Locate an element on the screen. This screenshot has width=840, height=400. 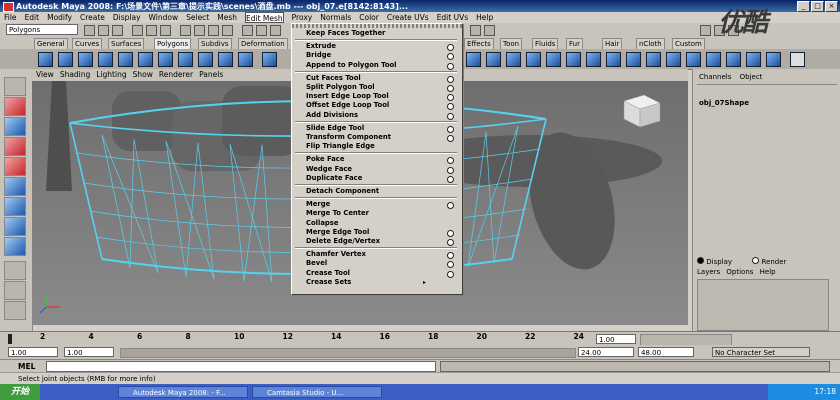
menu-edit-uvs: Edit UVs is located at coordinates (452, 17).